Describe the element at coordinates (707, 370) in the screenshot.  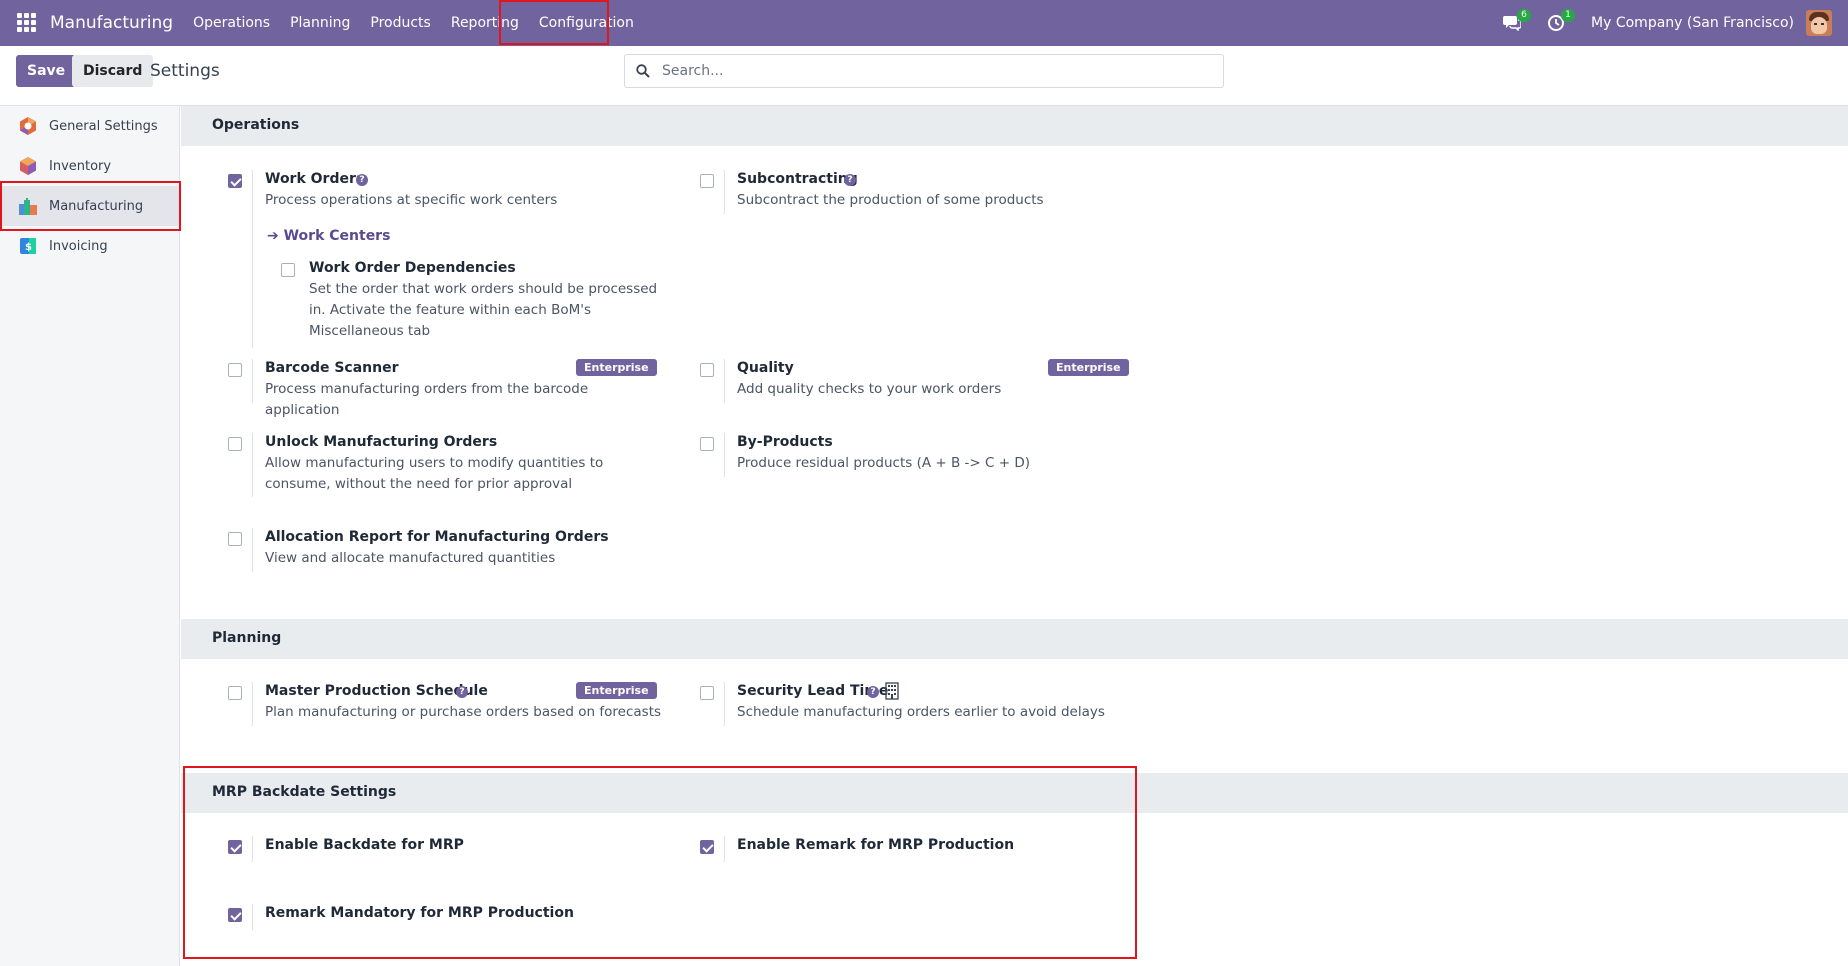
I see `quality-checkbox` at that location.